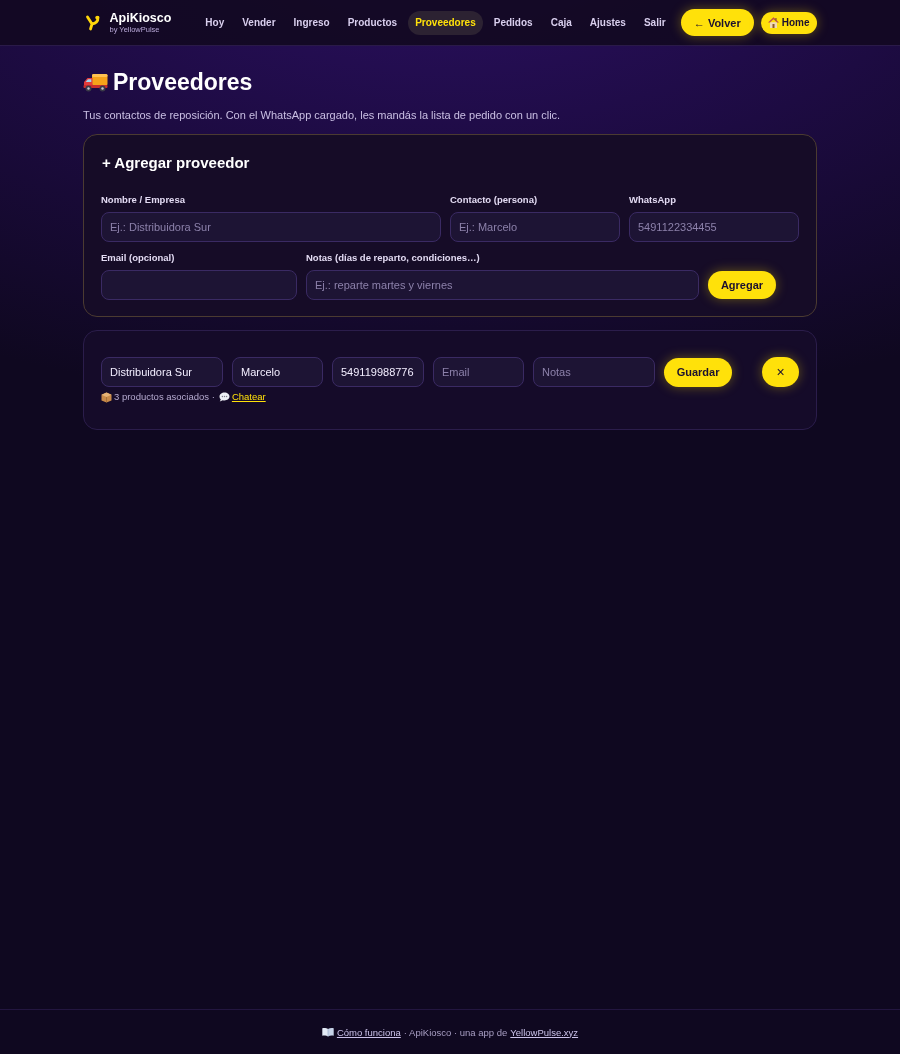 The height and width of the screenshot is (1054, 900). I want to click on contact-field: Ej.: Marcelo, so click(535, 227).